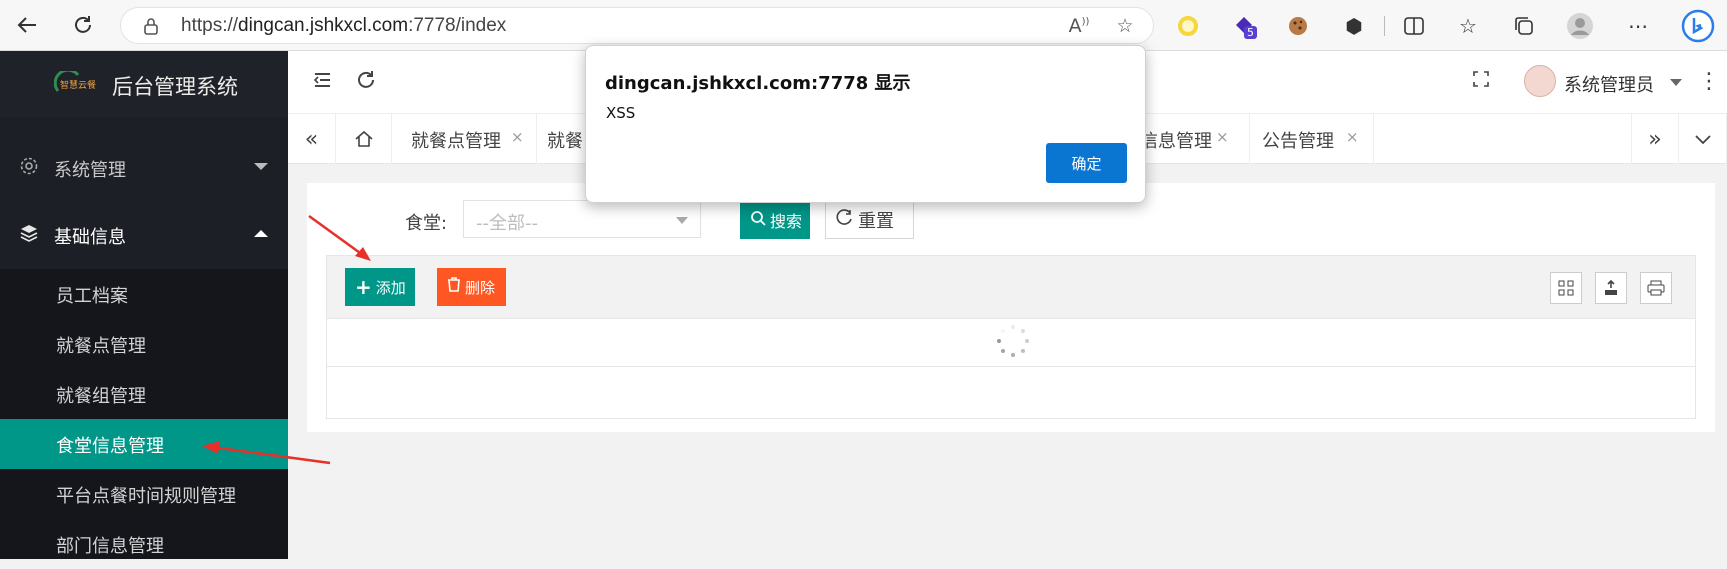  I want to click on add-button-label: 添加, so click(390, 287).